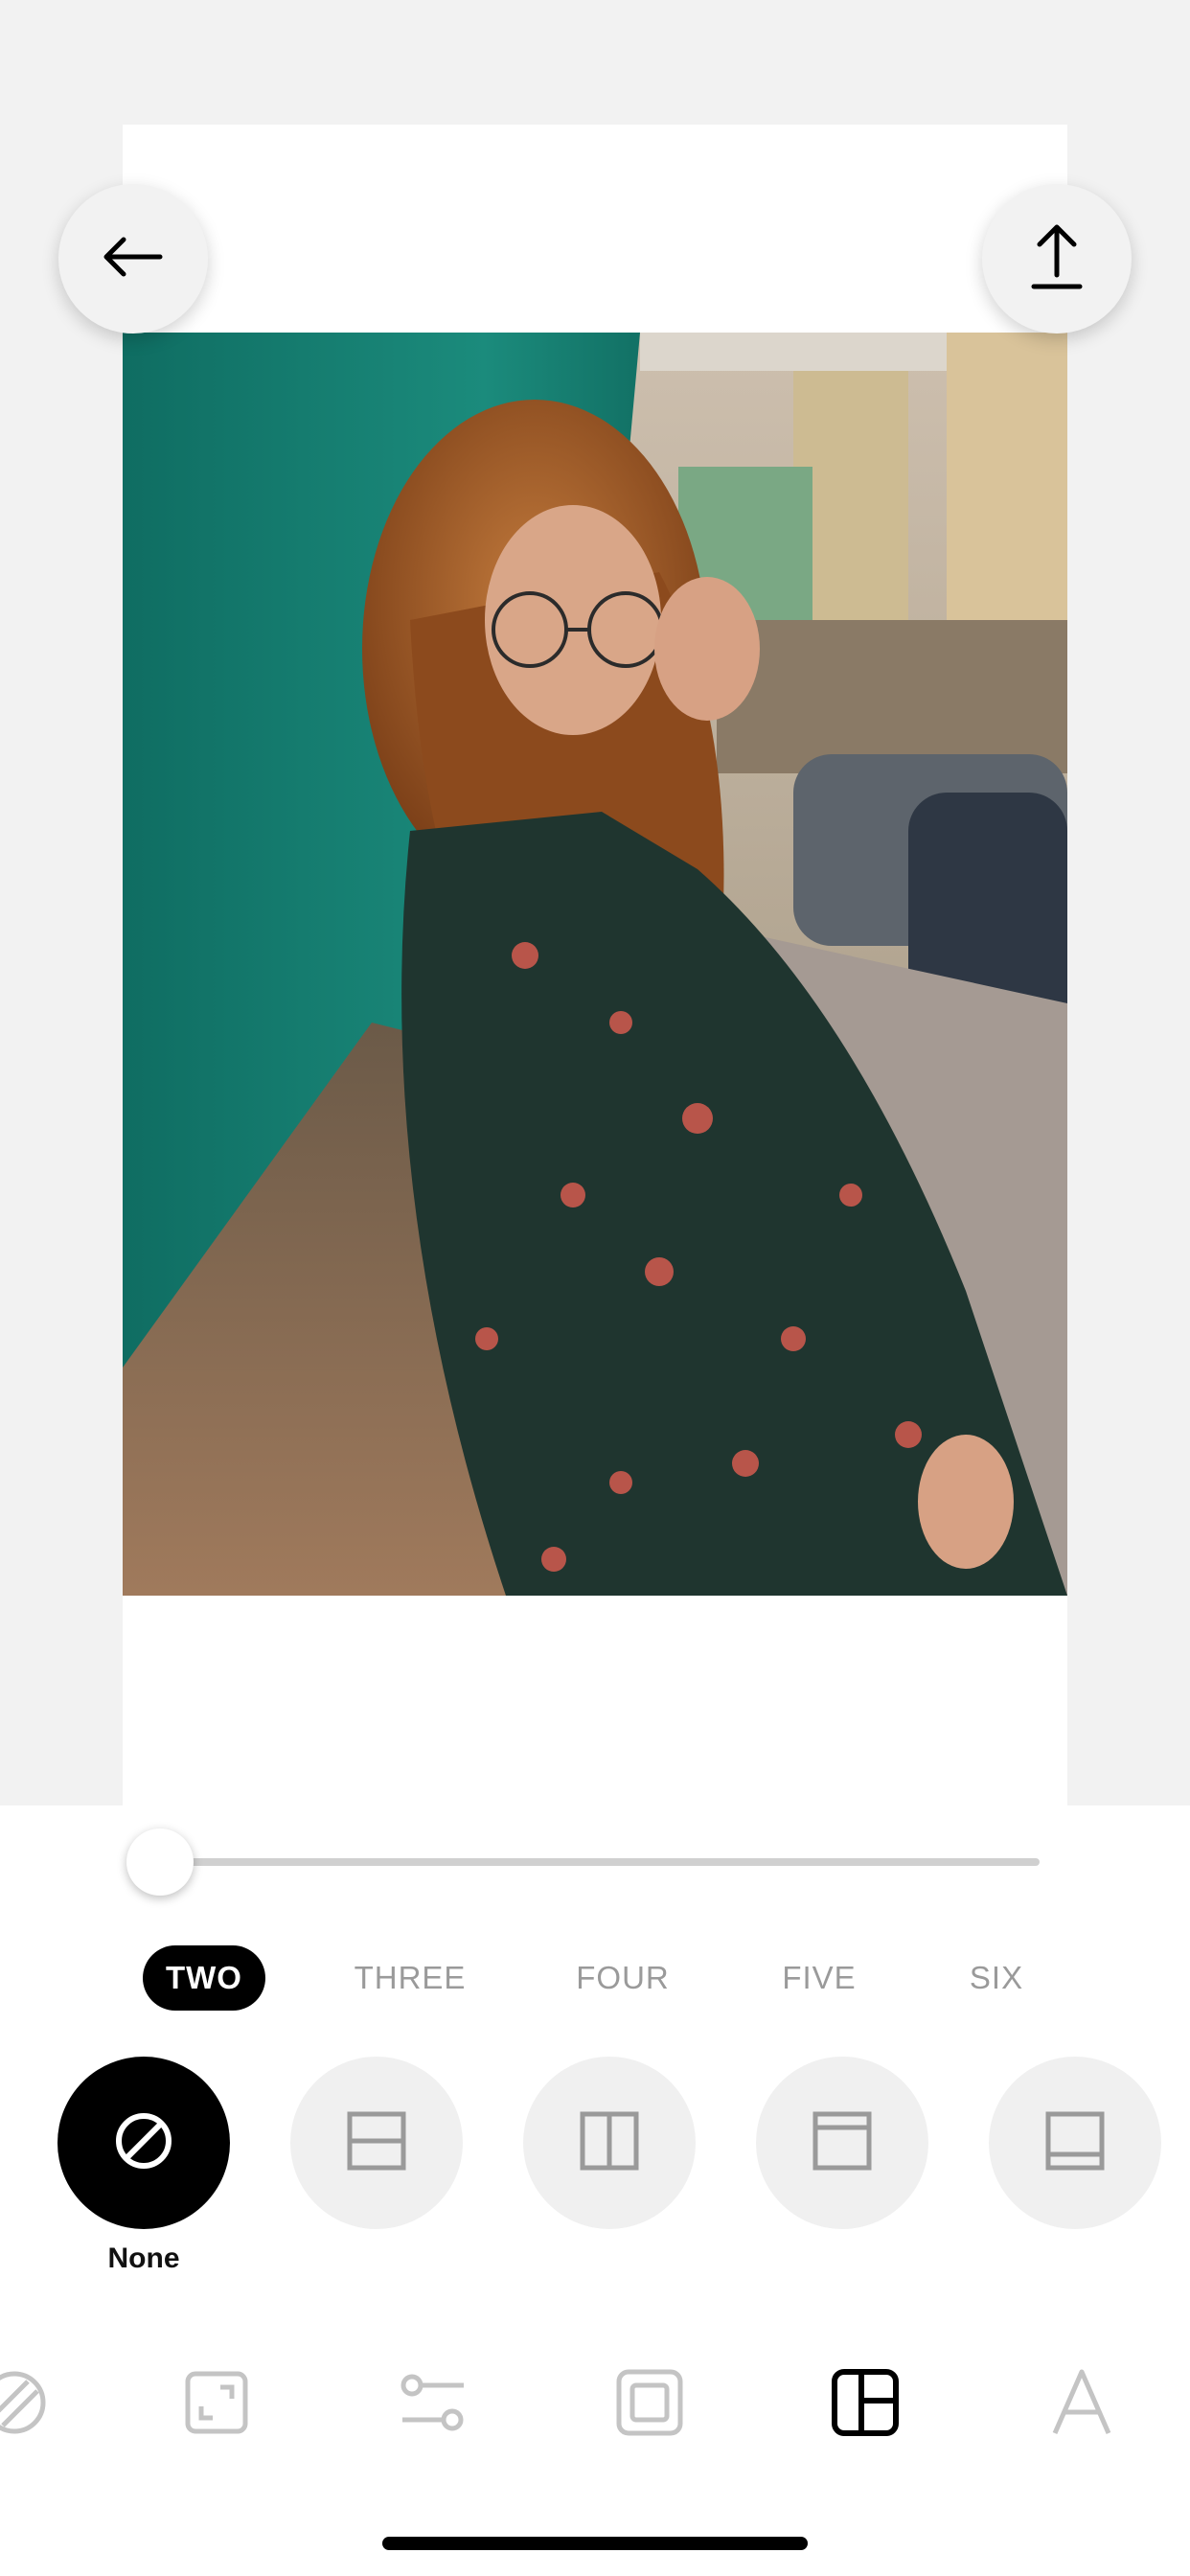  What do you see at coordinates (144, 2258) in the screenshot?
I see `layout-option-label: None` at bounding box center [144, 2258].